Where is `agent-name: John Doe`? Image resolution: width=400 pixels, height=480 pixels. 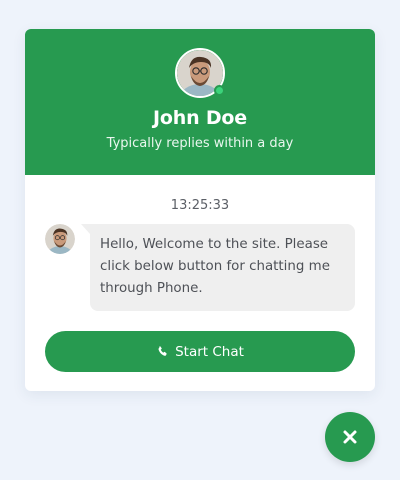
agent-name: John Doe is located at coordinates (200, 118).